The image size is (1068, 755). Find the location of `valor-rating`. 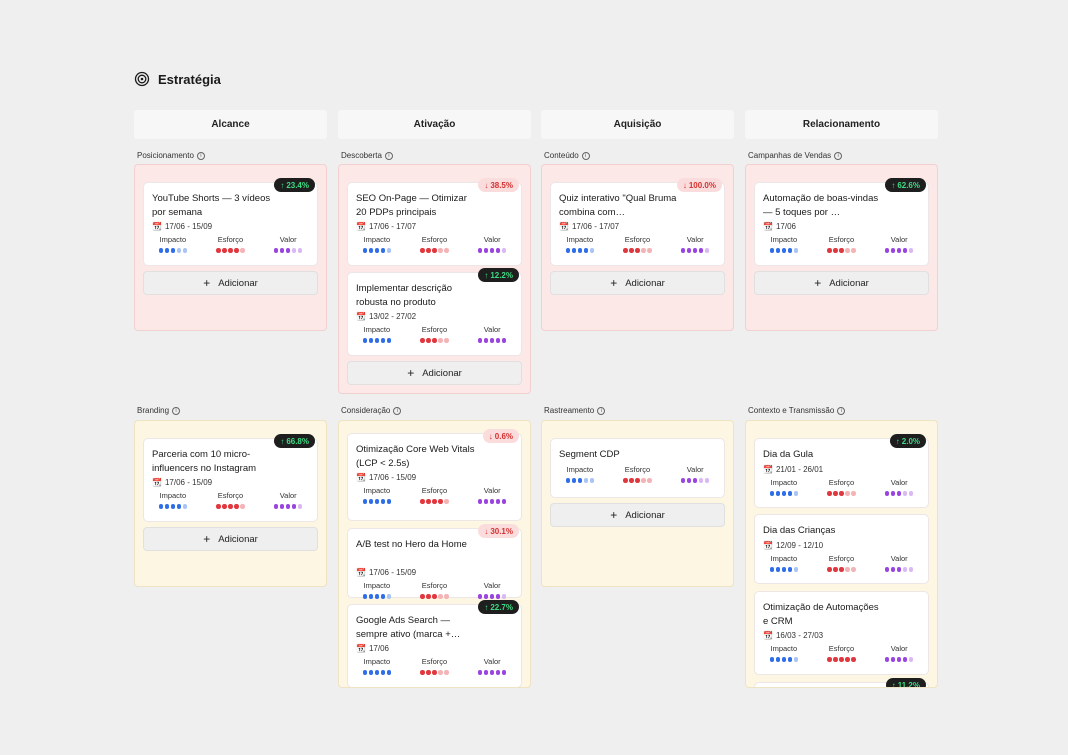

valor-rating is located at coordinates (492, 596).